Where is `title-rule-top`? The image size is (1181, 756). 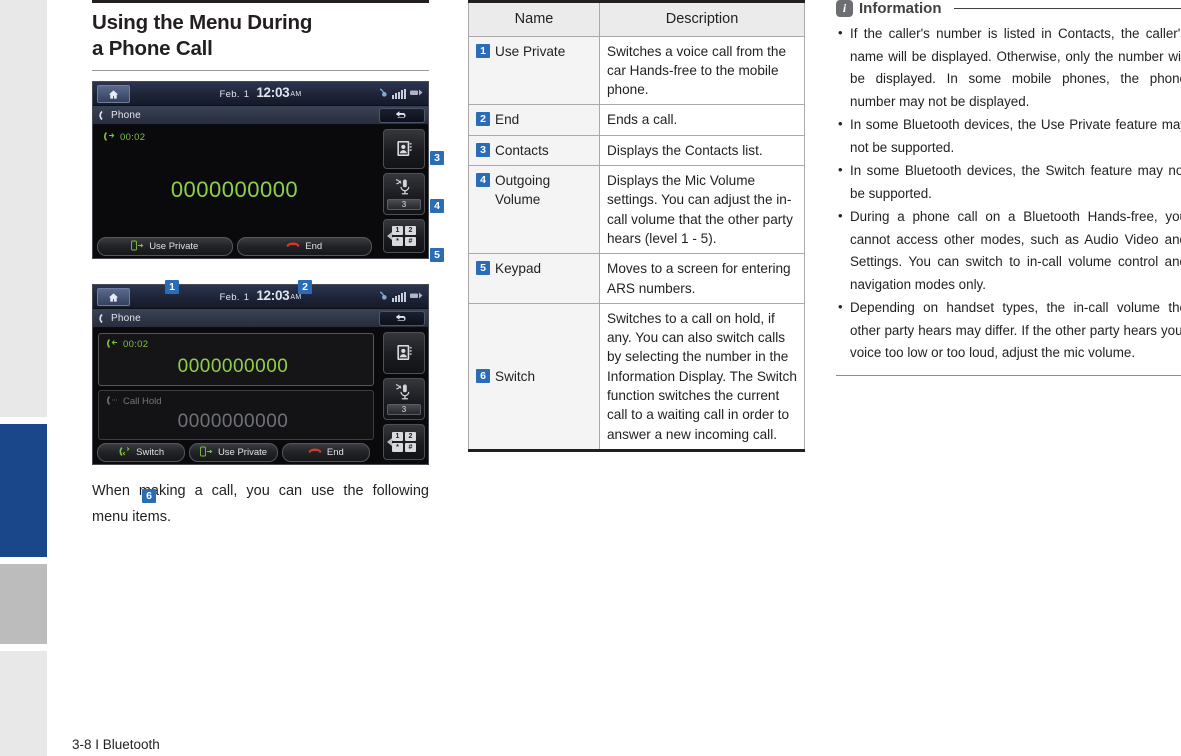 title-rule-top is located at coordinates (260, 1).